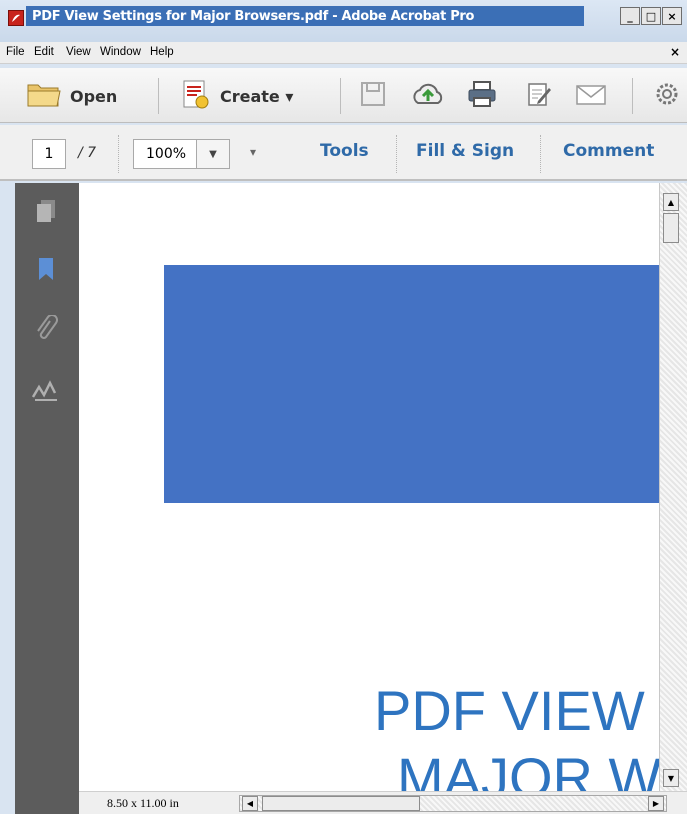 The width and height of the screenshot is (687, 814). I want to click on tab-tools: Tools, so click(344, 151).